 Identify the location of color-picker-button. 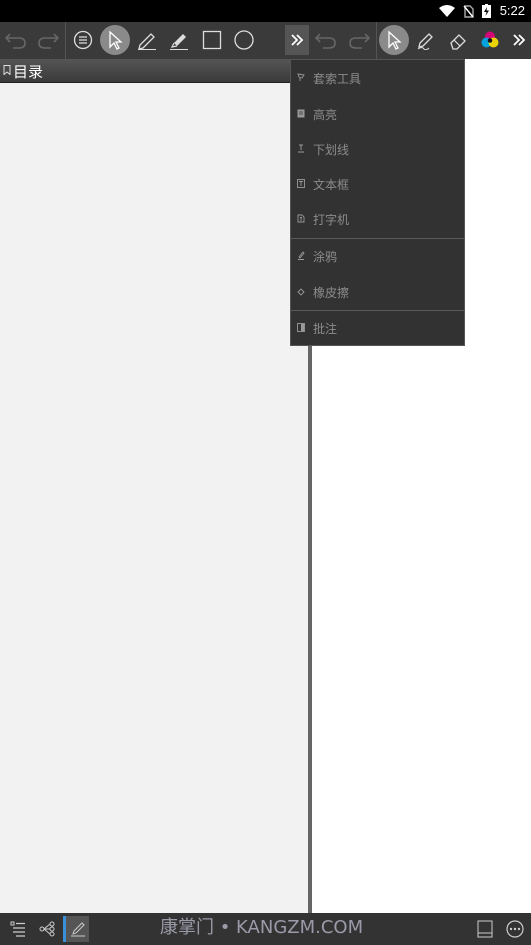
(490, 40).